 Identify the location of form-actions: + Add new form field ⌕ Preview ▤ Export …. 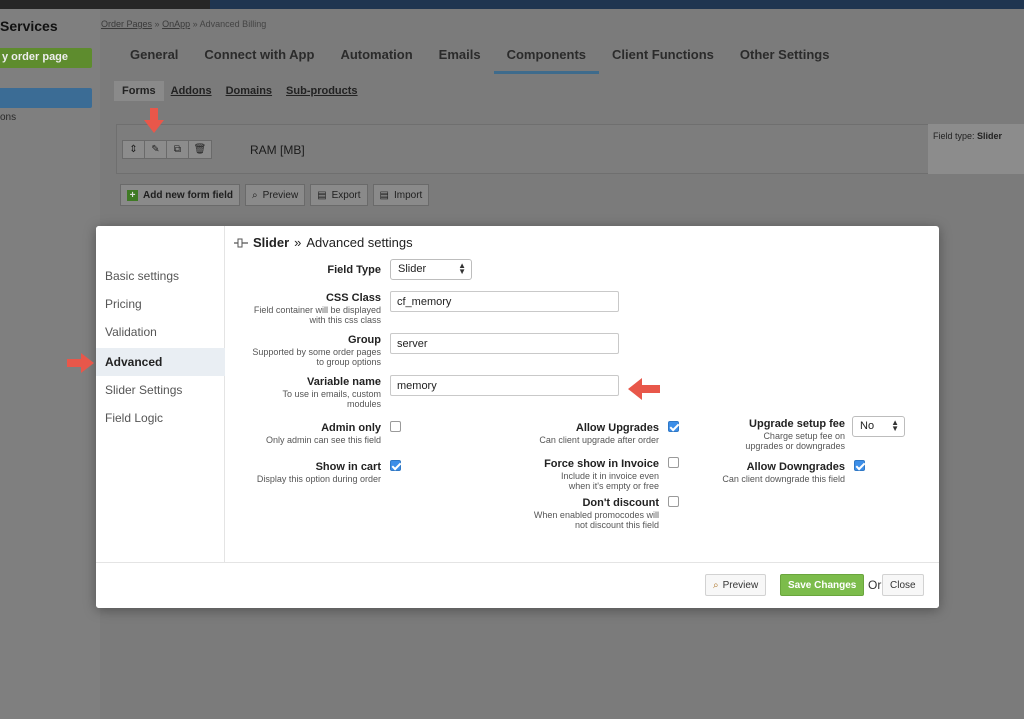
(275, 195).